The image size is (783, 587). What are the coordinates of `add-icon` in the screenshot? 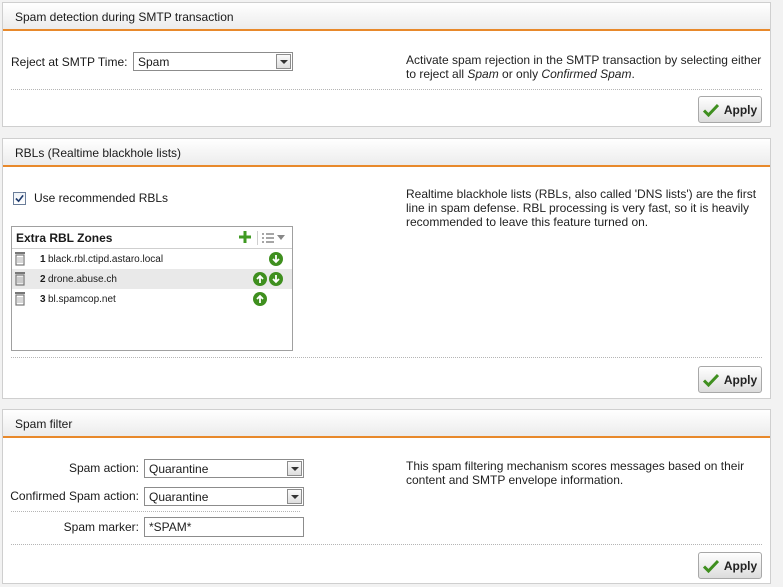 It's located at (245, 237).